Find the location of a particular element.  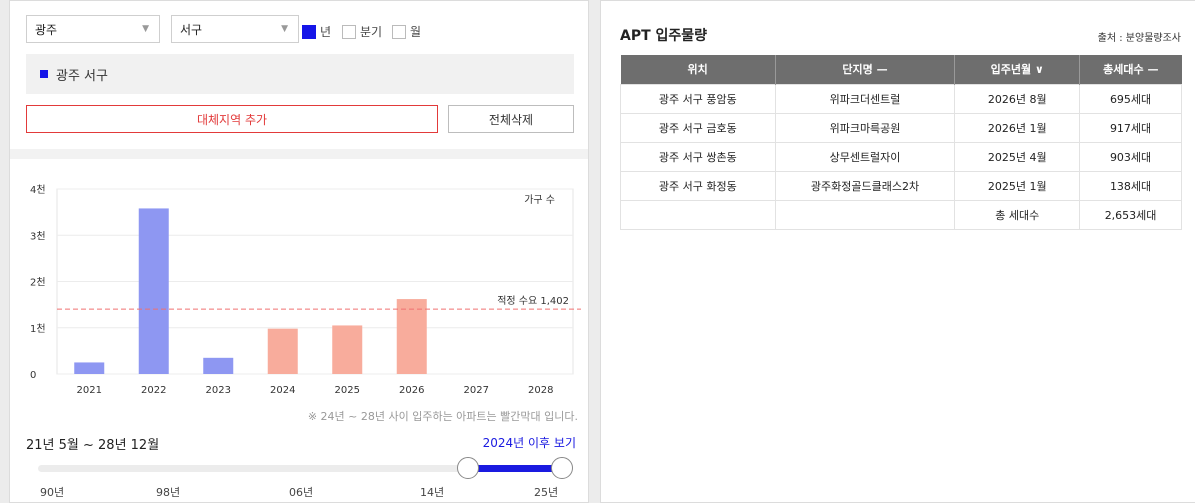

cell-complex: 위파크더센트럴 is located at coordinates (865, 98).